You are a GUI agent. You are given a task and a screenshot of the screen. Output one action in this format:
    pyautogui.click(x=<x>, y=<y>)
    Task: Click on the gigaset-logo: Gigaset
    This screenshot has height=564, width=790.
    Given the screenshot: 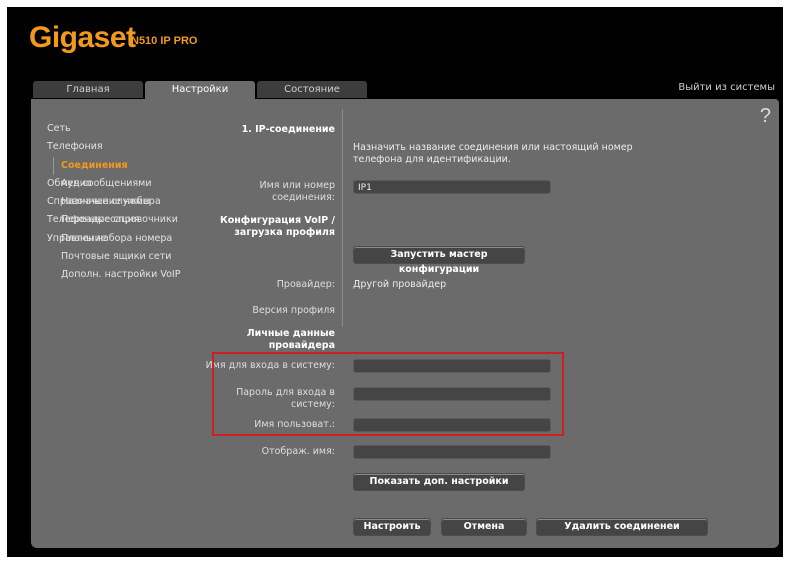 What is the action you would take?
    pyautogui.click(x=82, y=37)
    